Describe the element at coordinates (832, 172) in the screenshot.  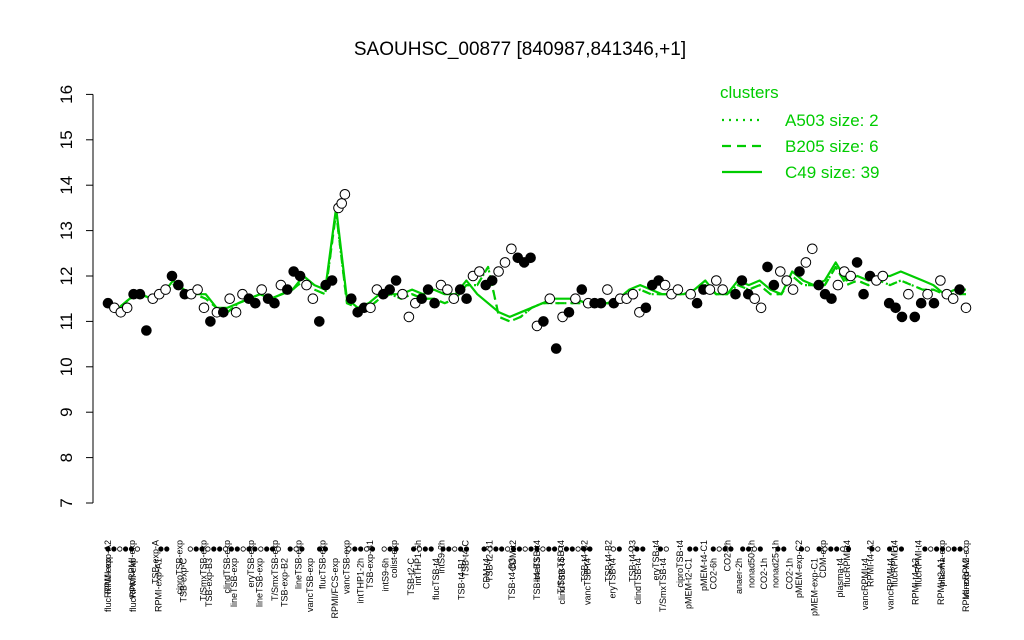
I see `legend-label: C49 size: 39` at that location.